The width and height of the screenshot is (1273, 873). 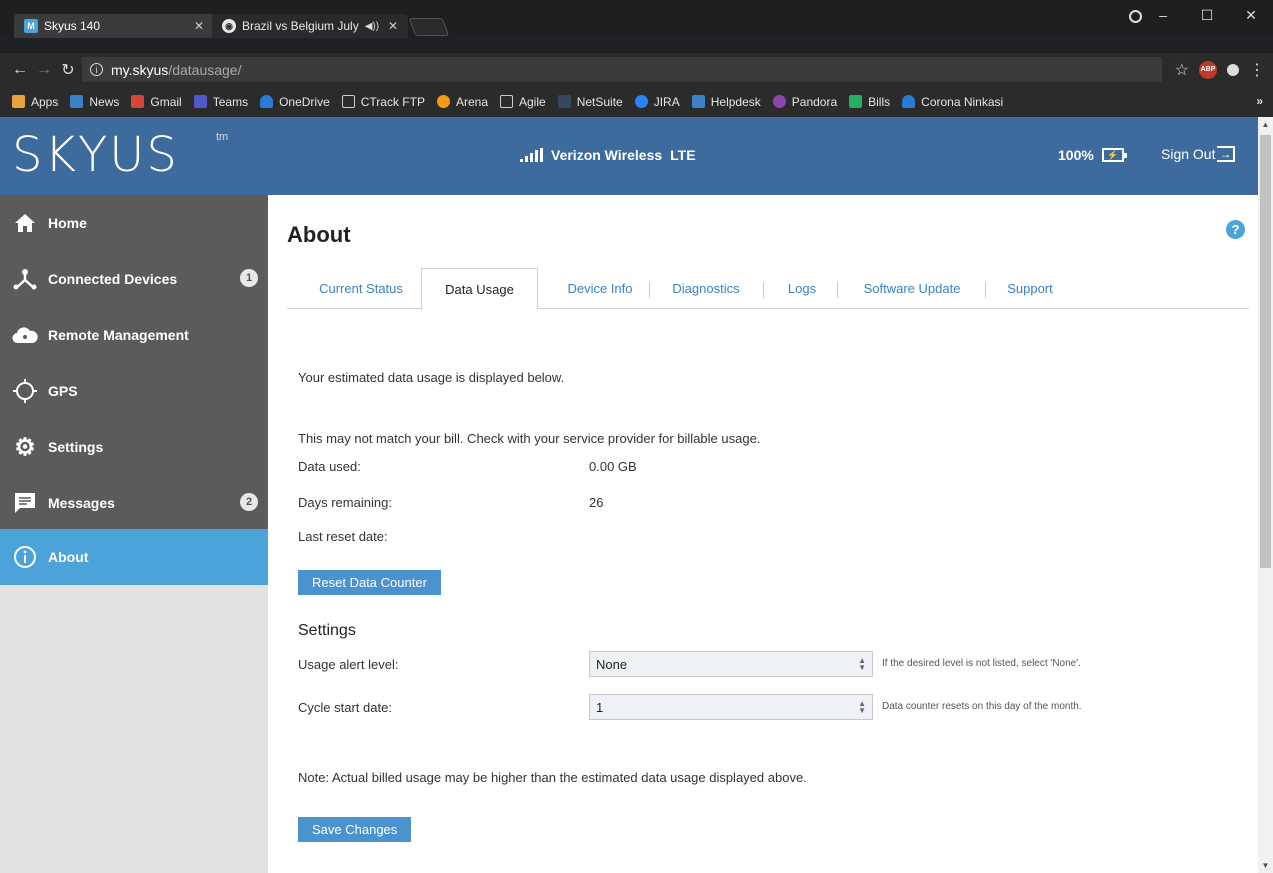 What do you see at coordinates (726, 102) in the screenshot?
I see `bookmark-helpdesk: Helpdesk` at bounding box center [726, 102].